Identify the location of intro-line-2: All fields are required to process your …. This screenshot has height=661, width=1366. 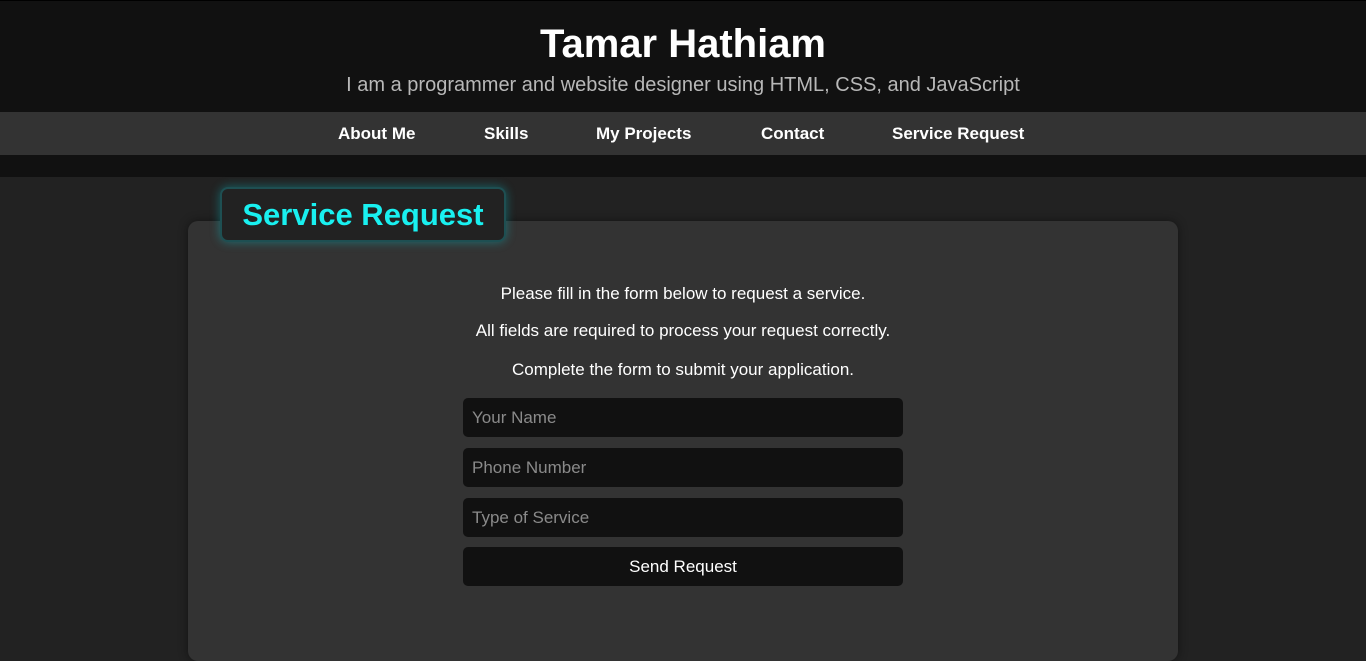
(683, 330).